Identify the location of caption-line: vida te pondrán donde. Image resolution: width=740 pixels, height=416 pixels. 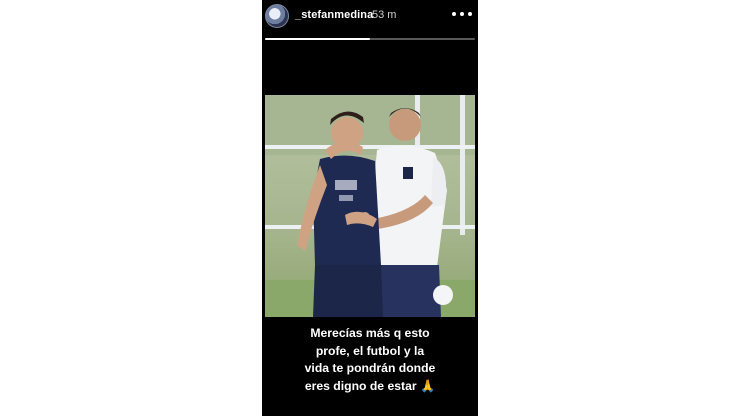
(370, 368).